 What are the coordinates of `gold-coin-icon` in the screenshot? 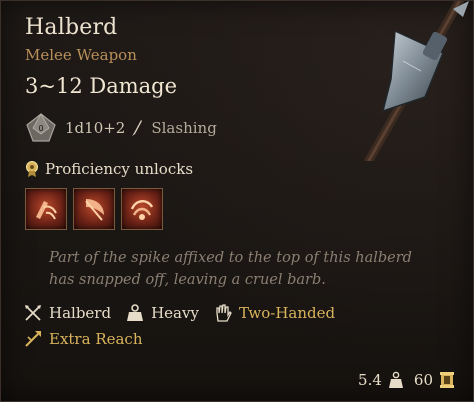 It's located at (447, 380).